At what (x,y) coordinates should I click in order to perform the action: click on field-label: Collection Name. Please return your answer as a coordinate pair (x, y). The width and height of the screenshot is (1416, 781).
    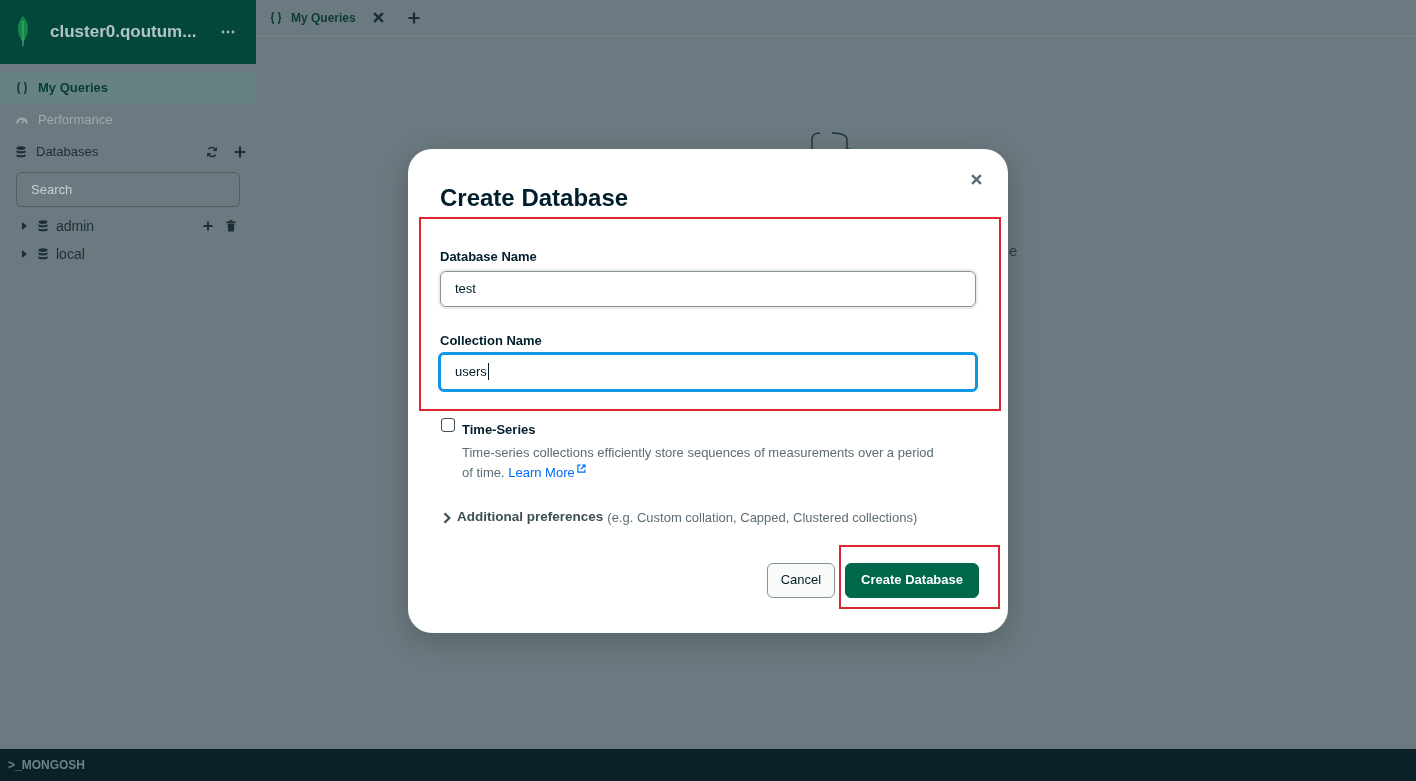
    Looking at the image, I should click on (491, 340).